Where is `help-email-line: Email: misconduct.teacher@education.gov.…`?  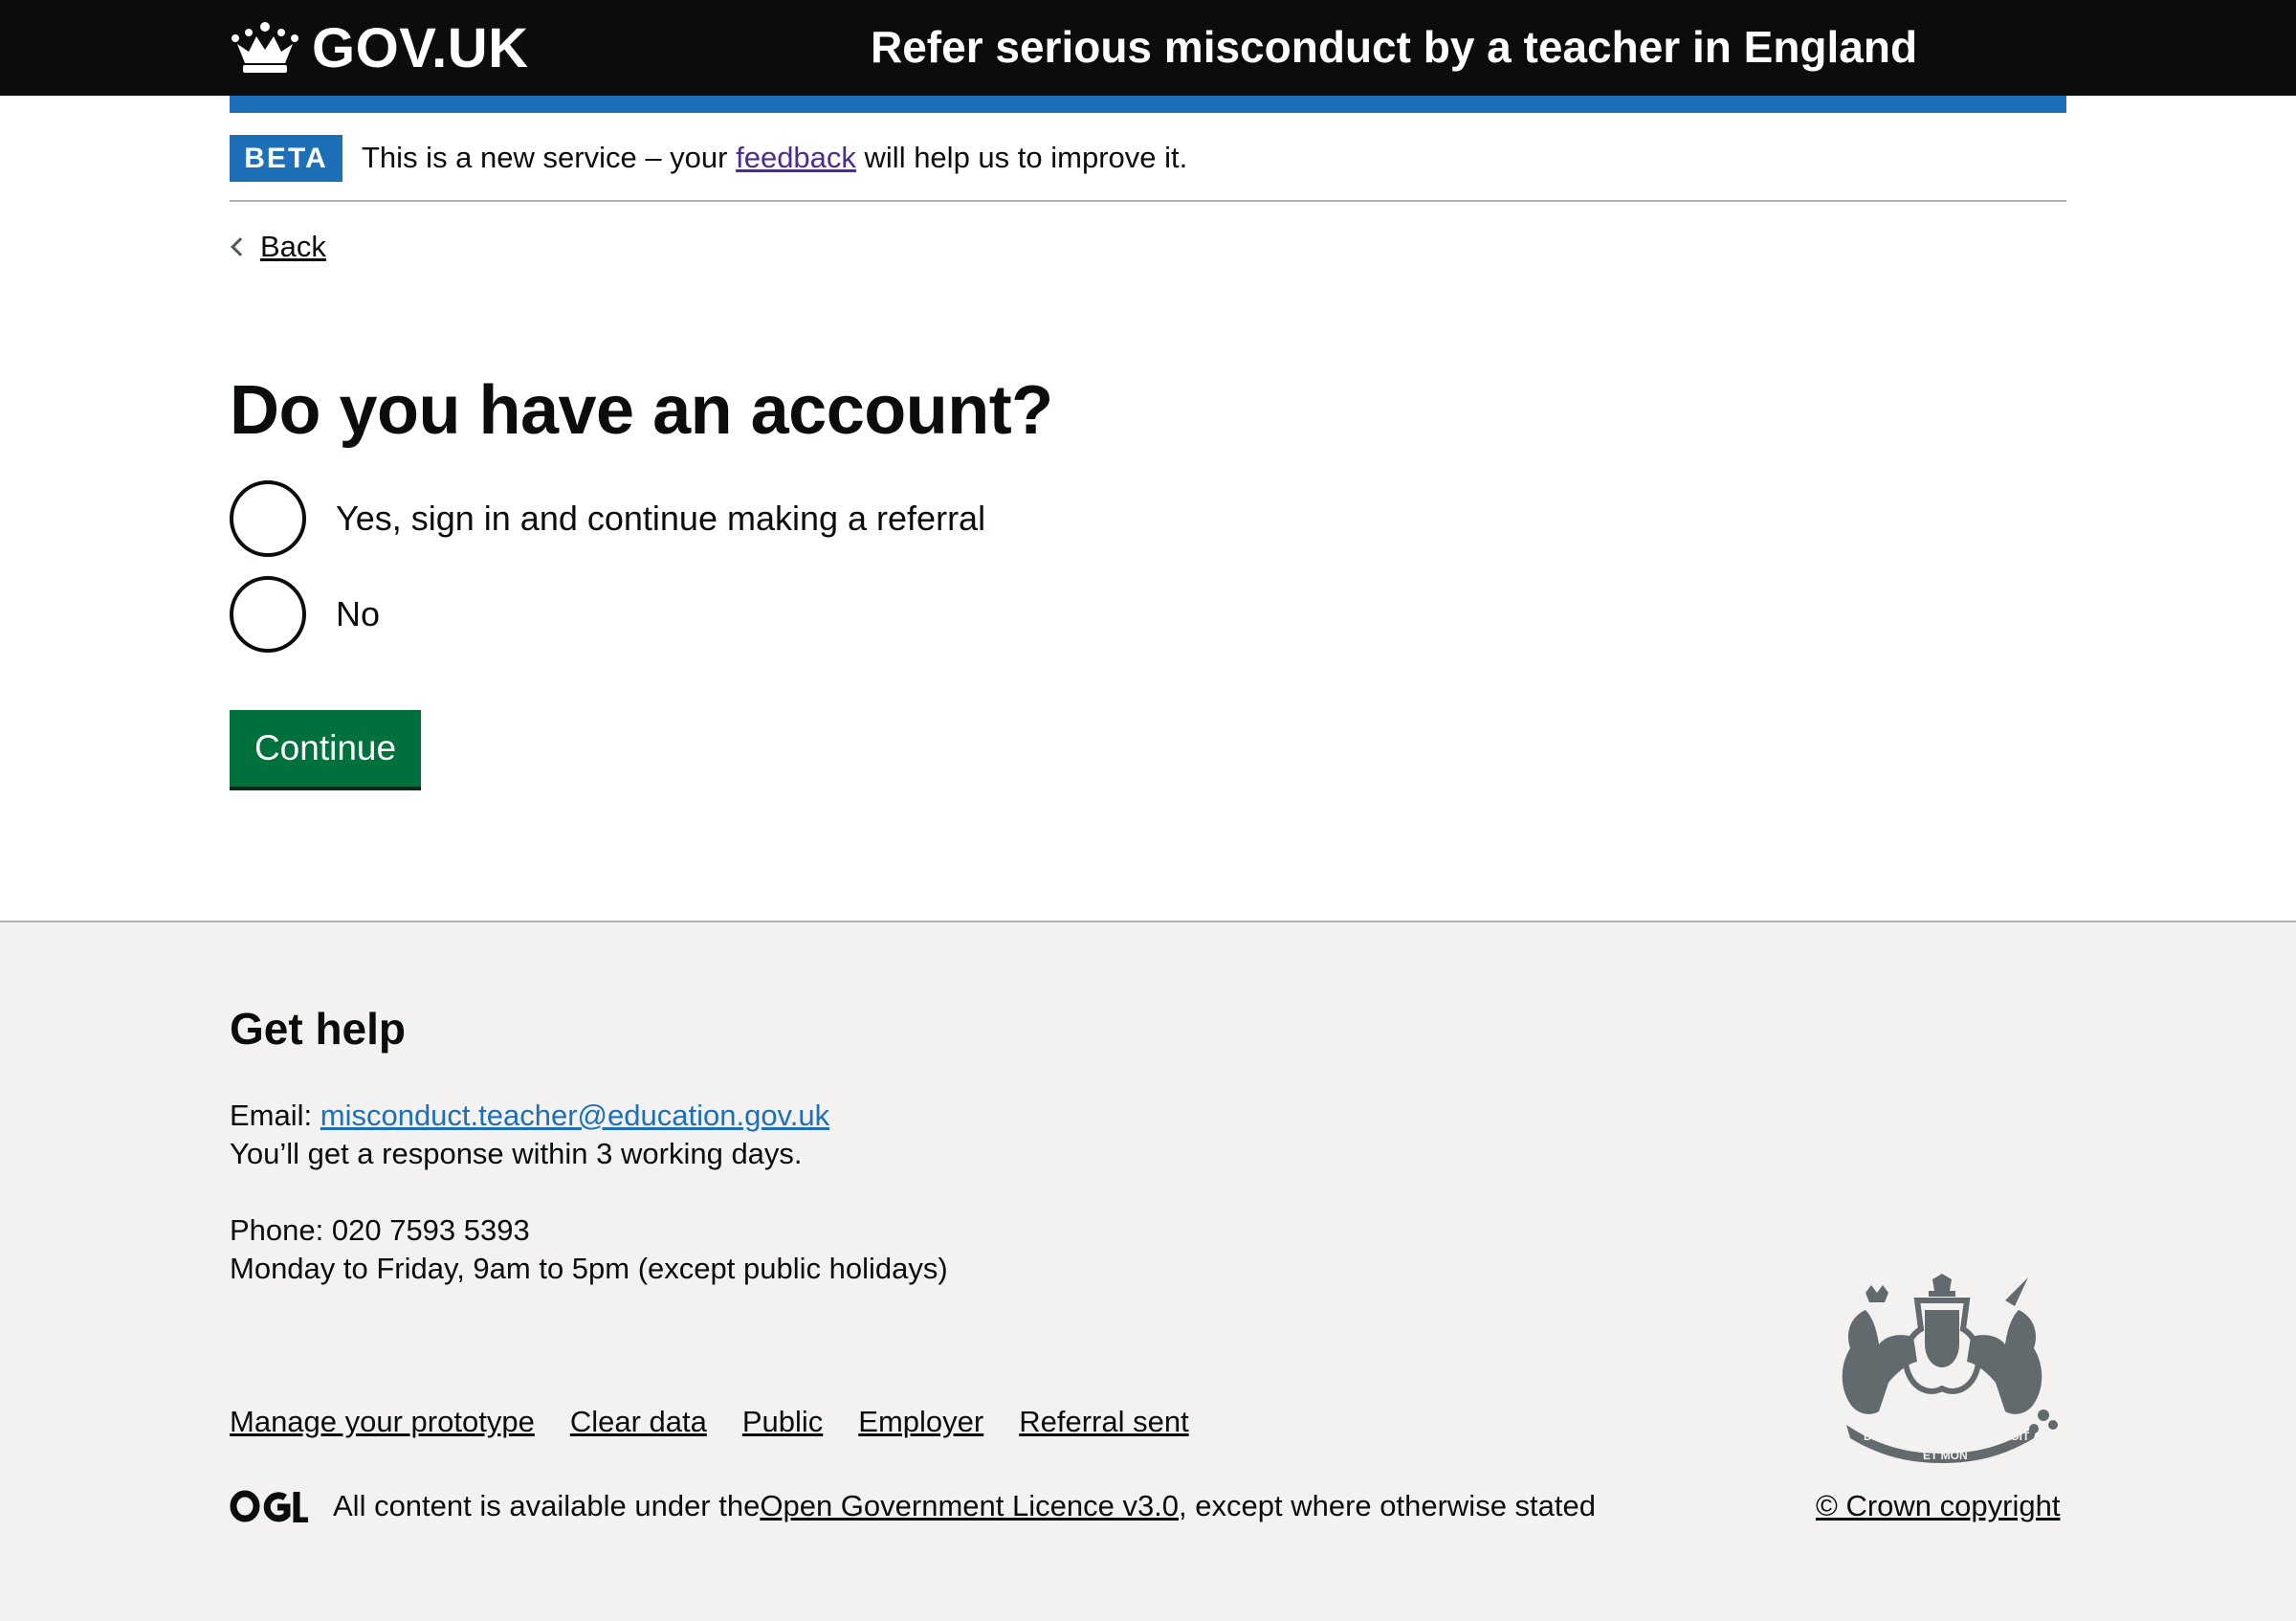 help-email-line: Email: misconduct.teacher@education.gov.… is located at coordinates (529, 1116).